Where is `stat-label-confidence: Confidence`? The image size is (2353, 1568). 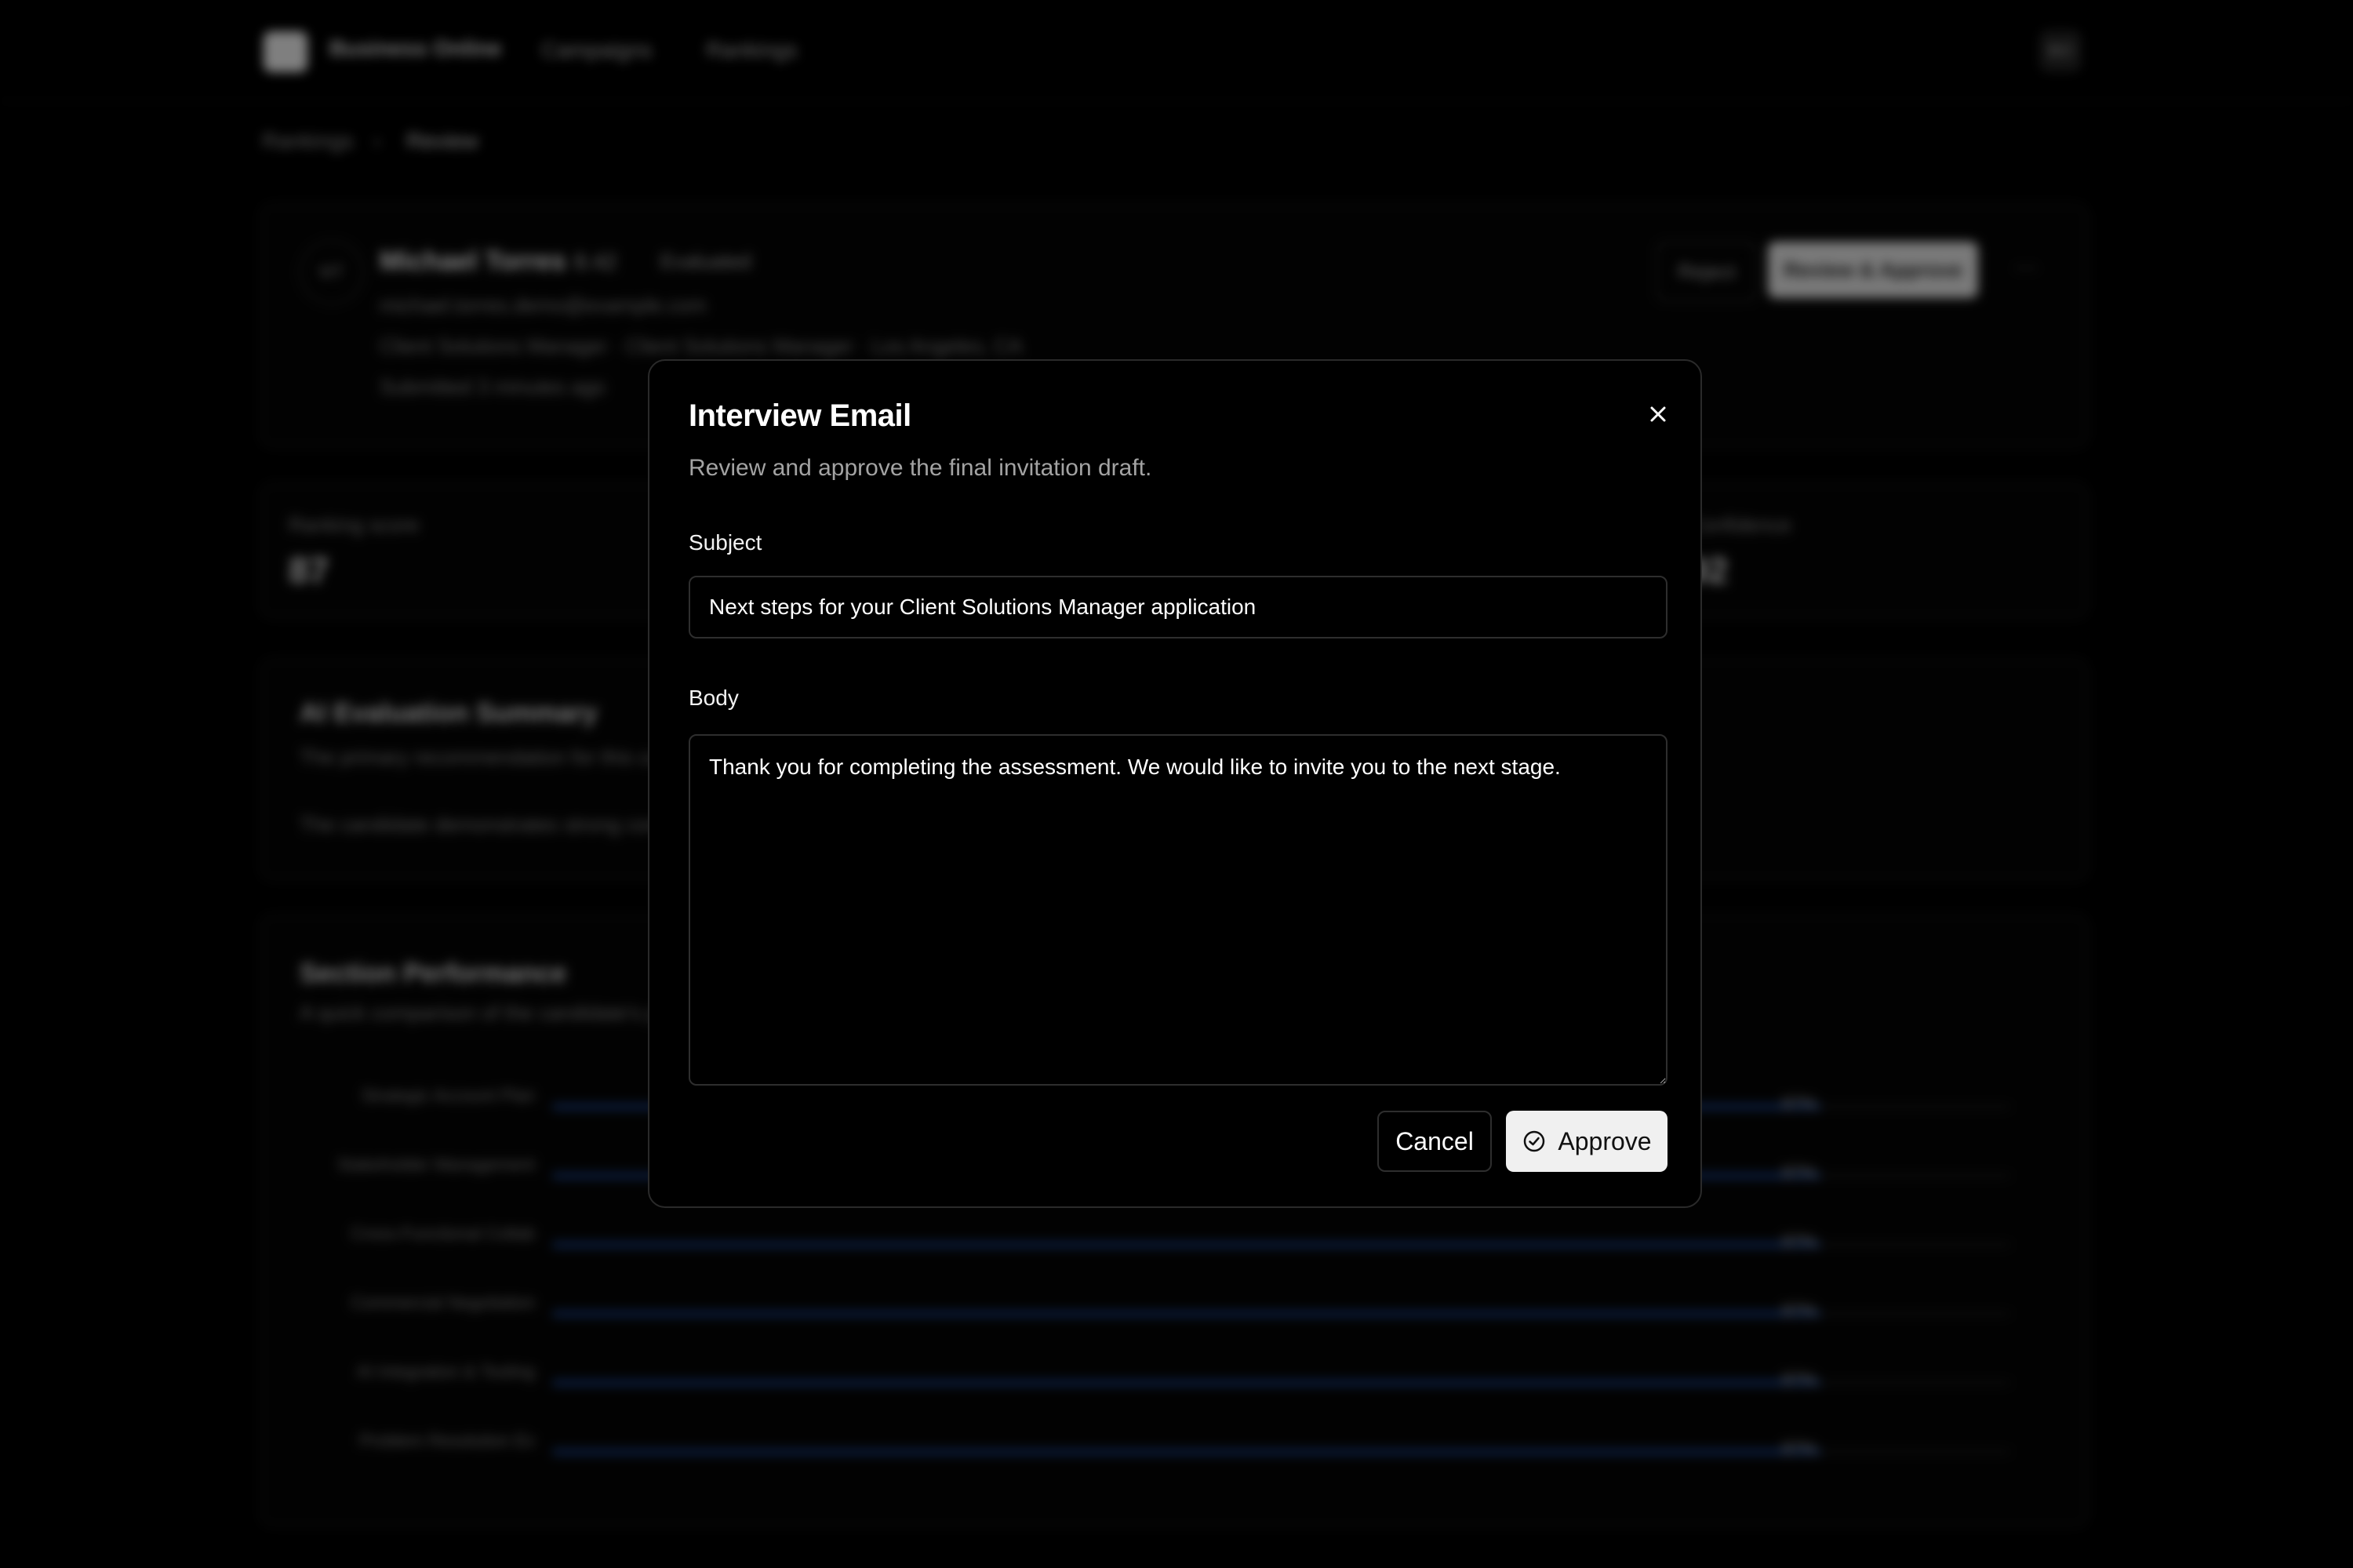 stat-label-confidence: Confidence is located at coordinates (1739, 525).